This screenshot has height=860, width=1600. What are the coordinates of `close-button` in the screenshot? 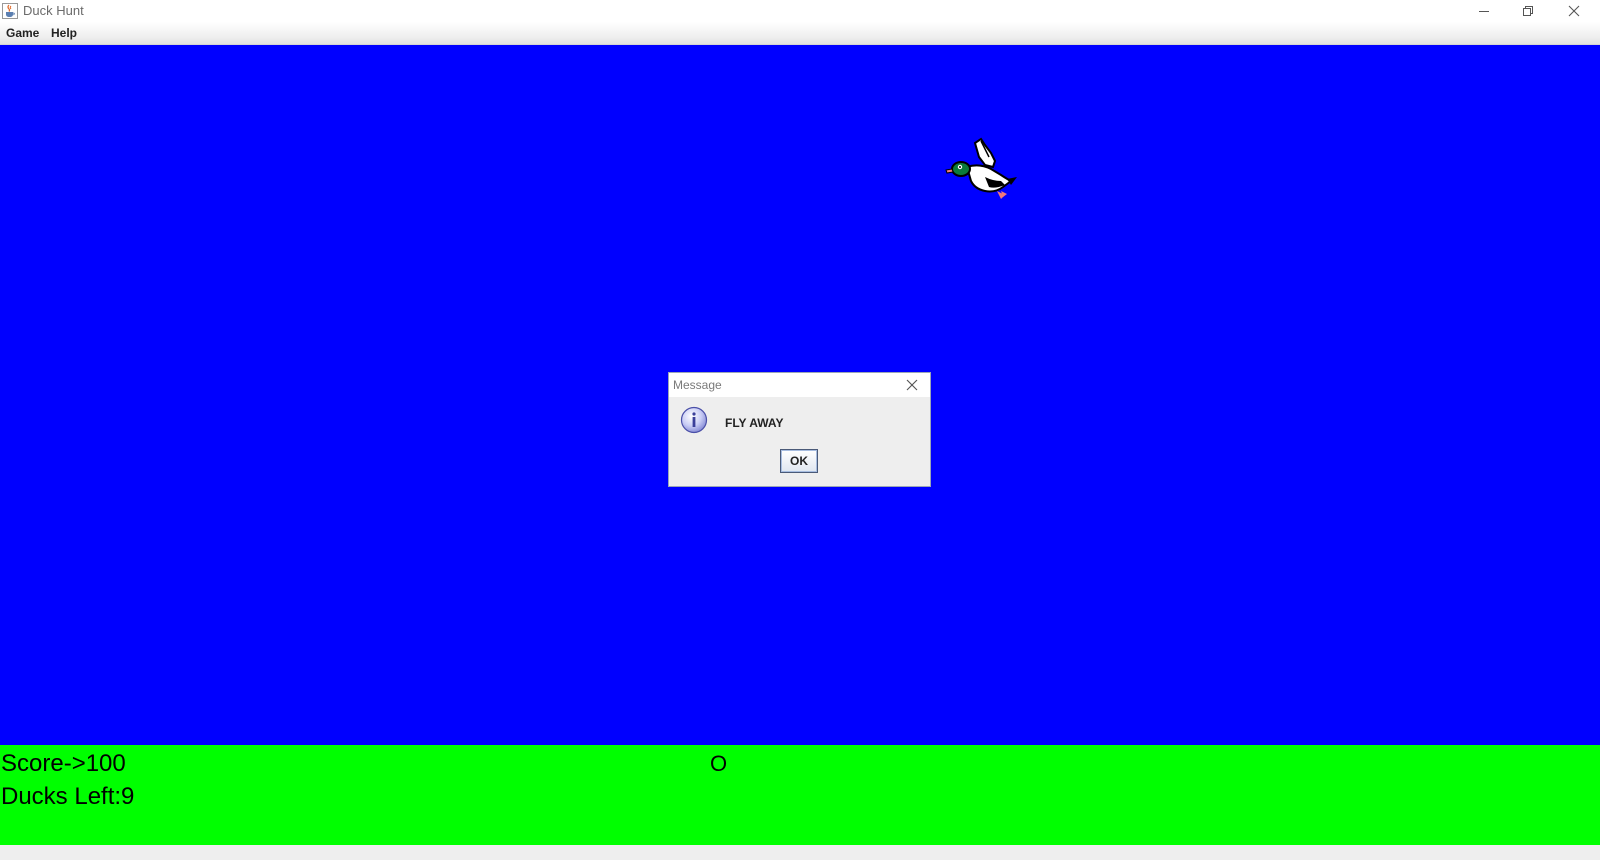 It's located at (1574, 11).